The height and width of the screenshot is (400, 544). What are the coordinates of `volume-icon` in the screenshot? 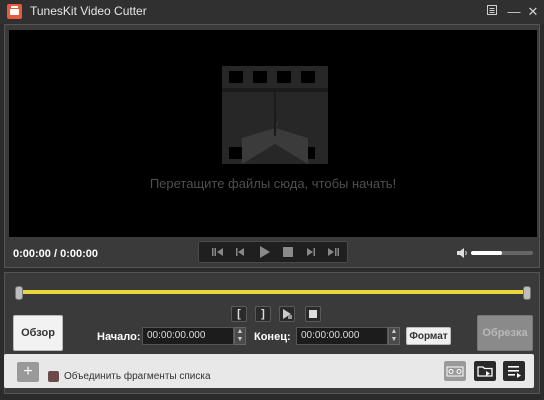 It's located at (463, 253).